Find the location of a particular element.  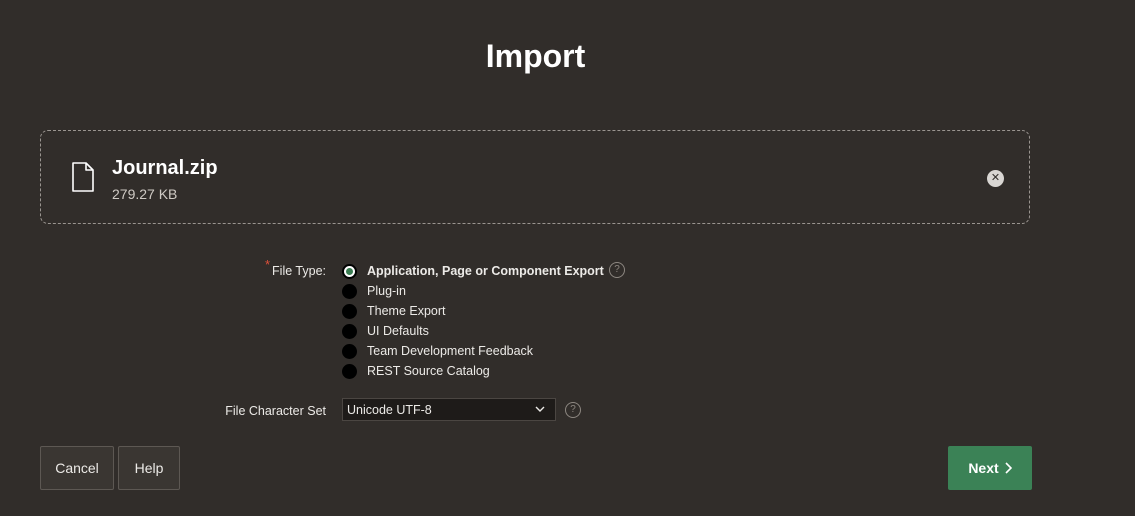

radio-label: Team Development Feedback is located at coordinates (450, 351).